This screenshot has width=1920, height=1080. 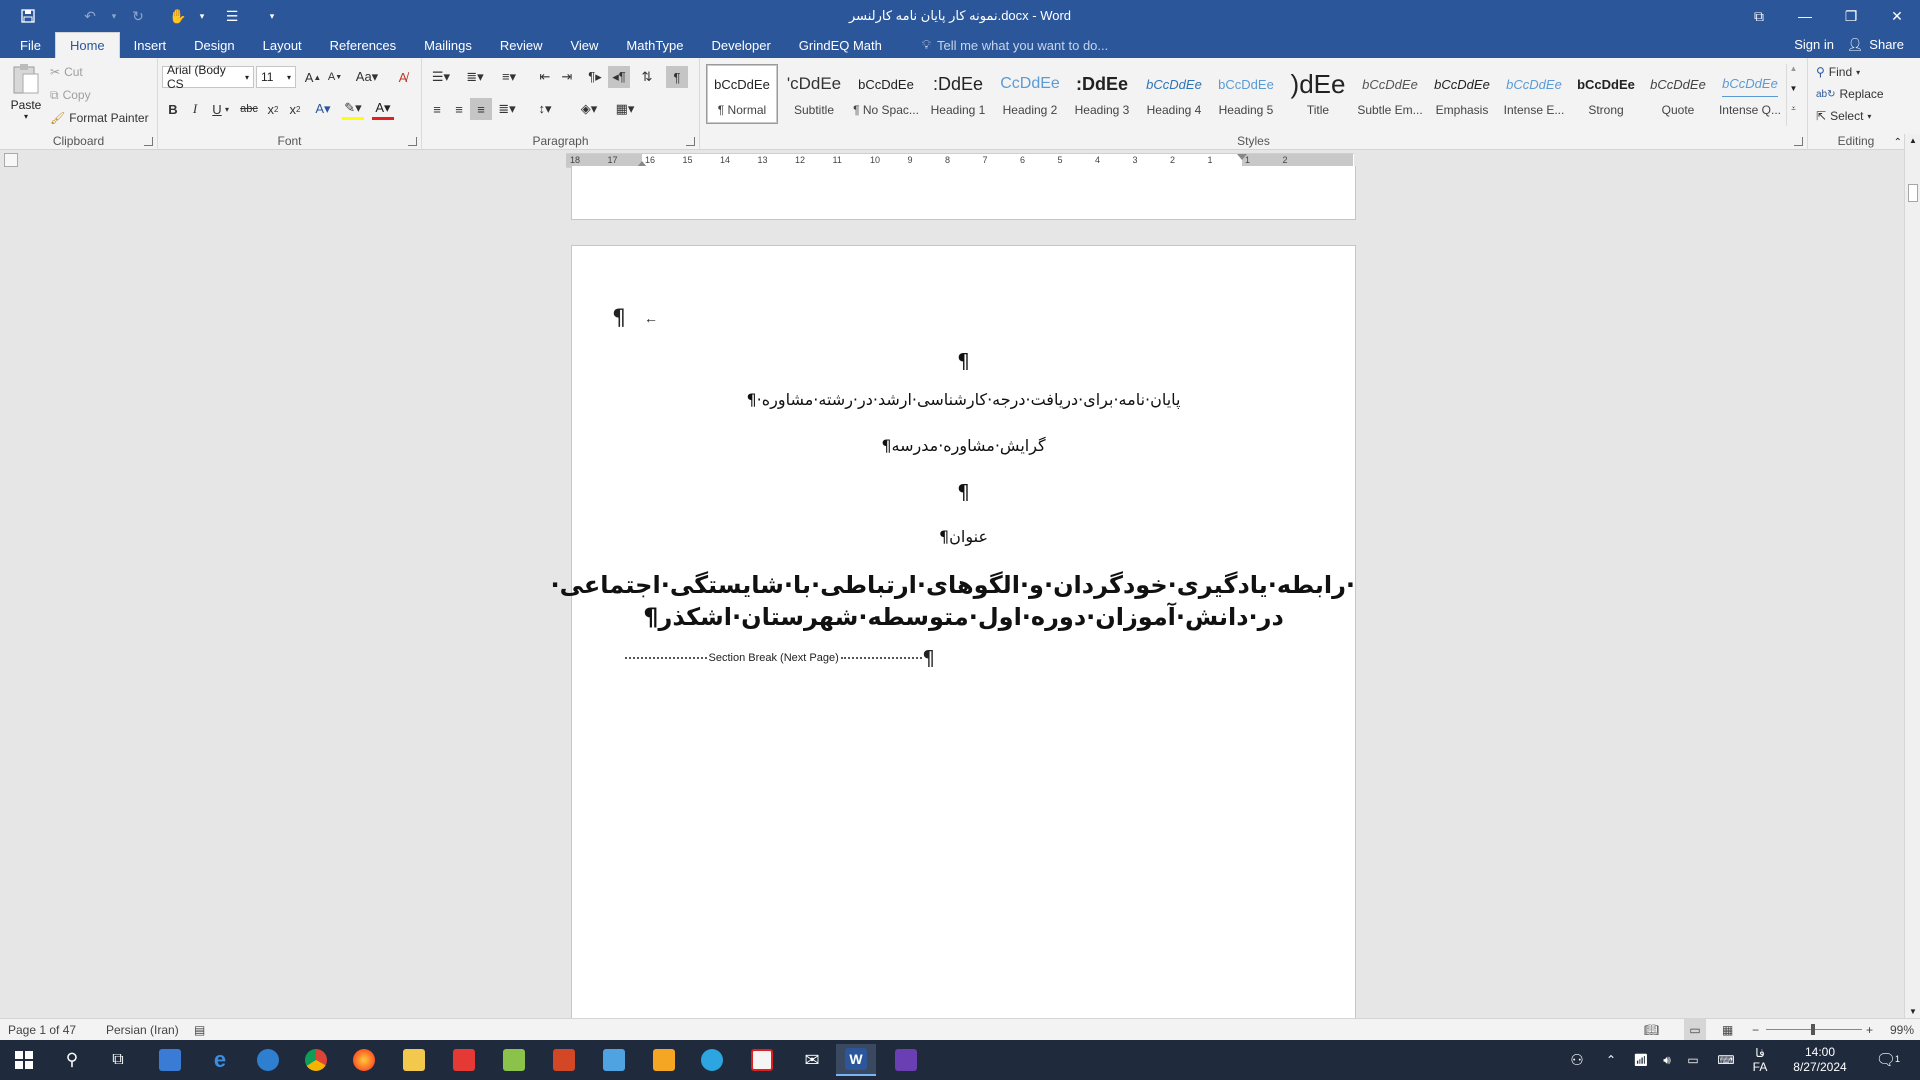 I want to click on ltr-direction-icon: ¶▸, so click(x=595, y=77).